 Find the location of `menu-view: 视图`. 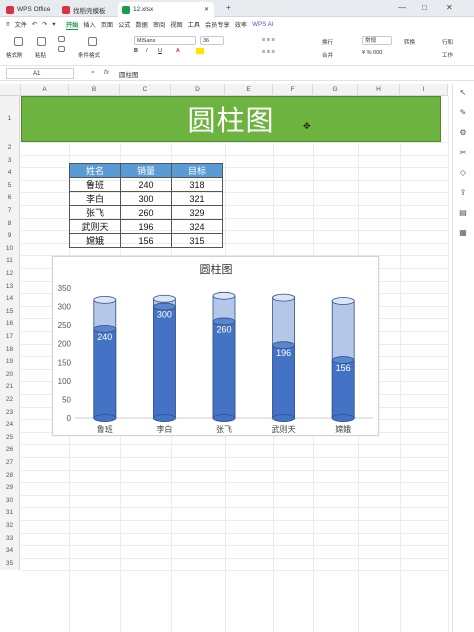

menu-view: 视图 is located at coordinates (176, 24).